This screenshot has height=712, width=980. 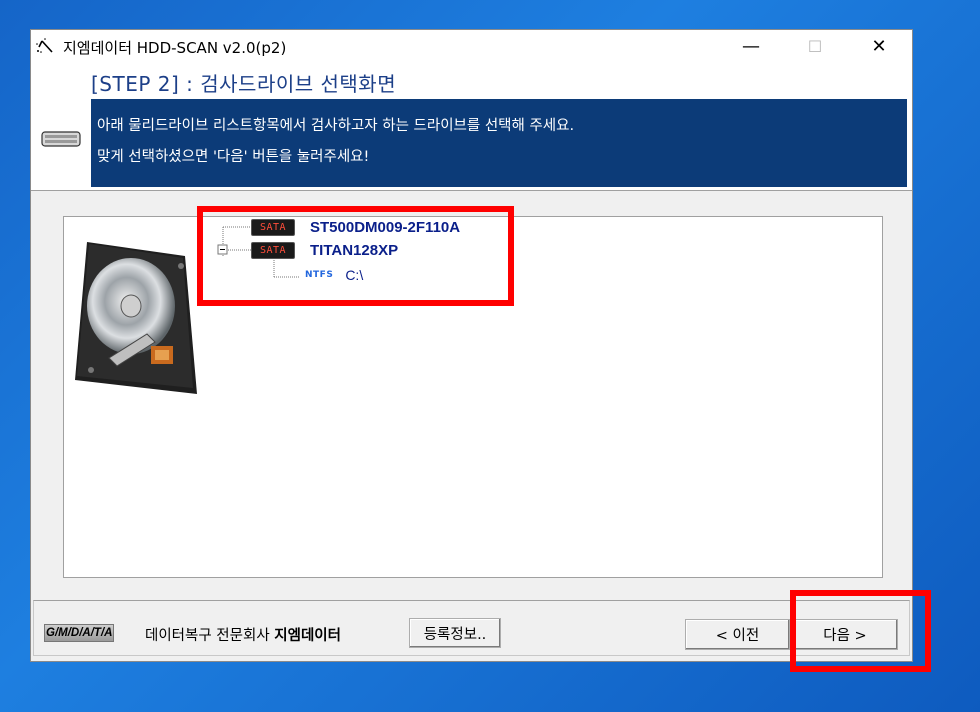 What do you see at coordinates (175, 48) in the screenshot?
I see `window-title: 지엠데이터 HDD-SCAN v2.0(p2)` at bounding box center [175, 48].